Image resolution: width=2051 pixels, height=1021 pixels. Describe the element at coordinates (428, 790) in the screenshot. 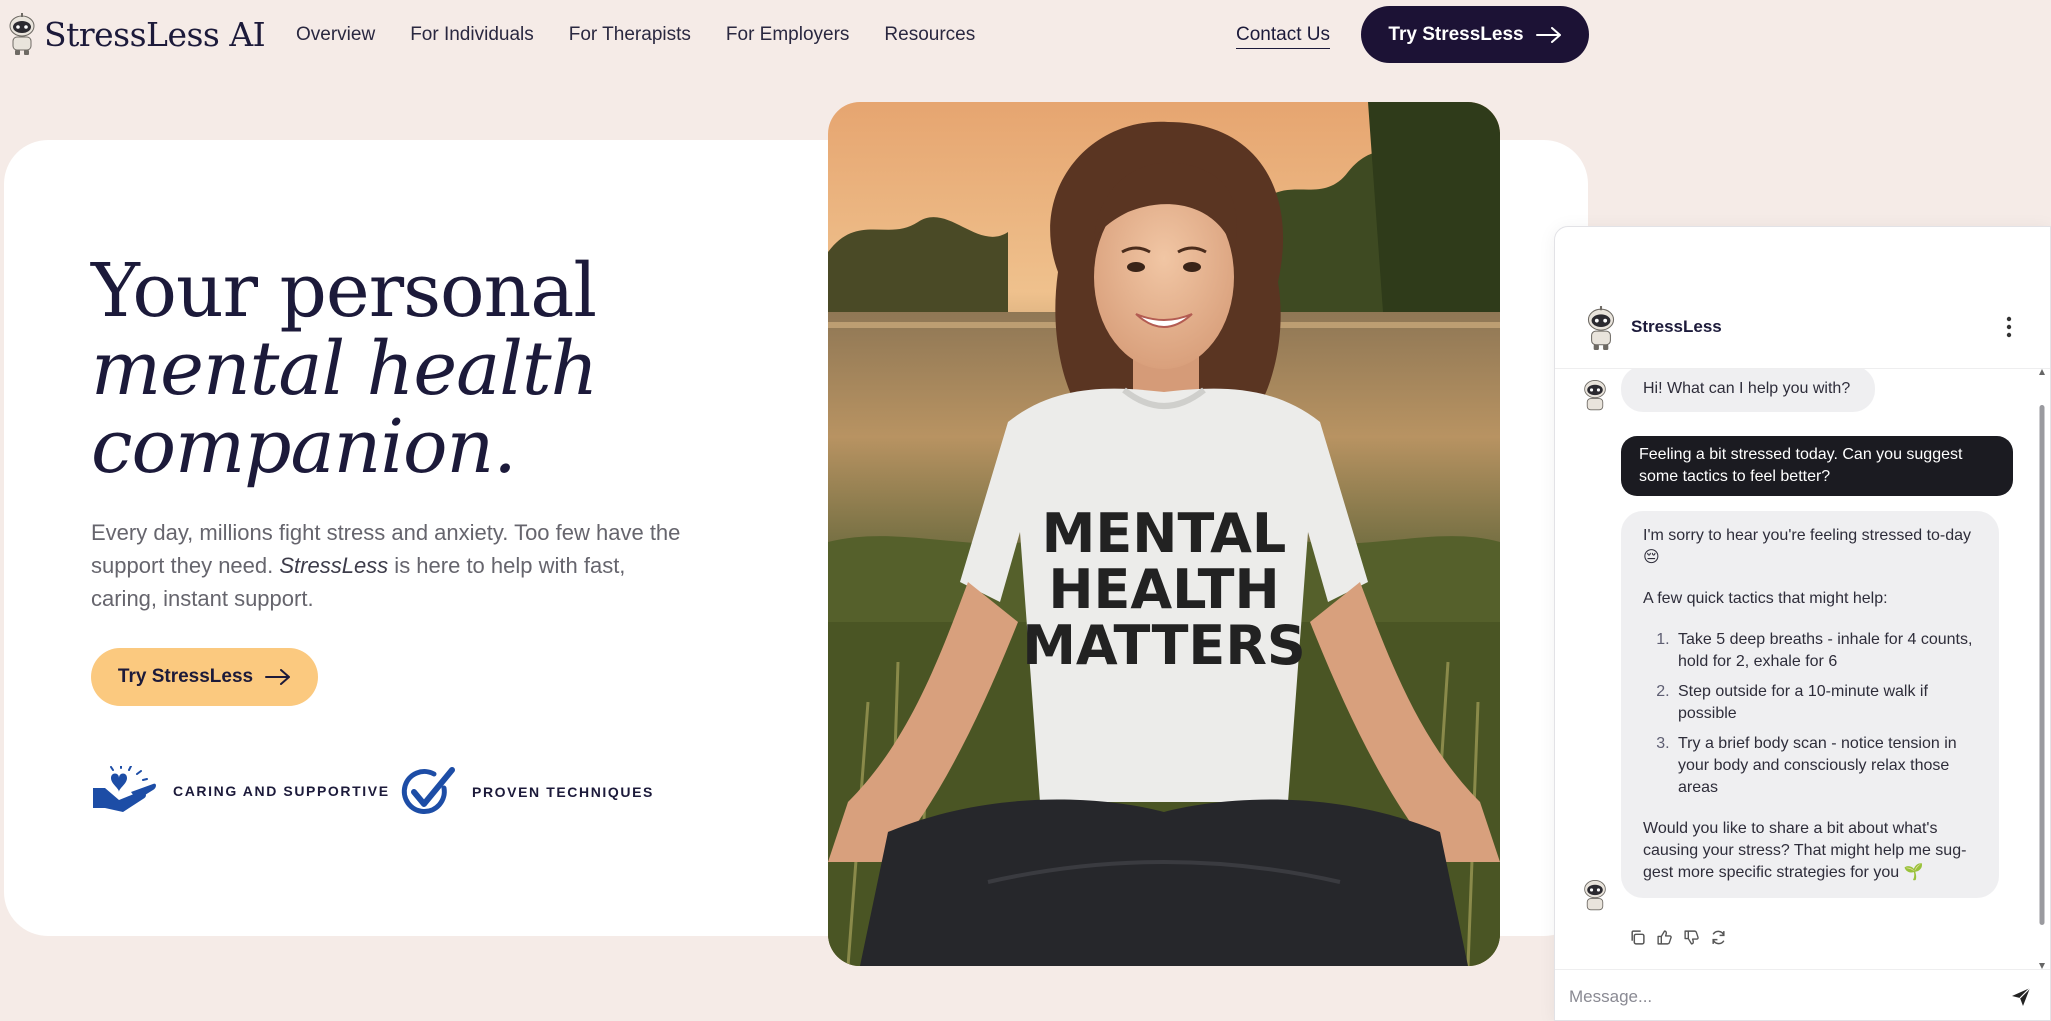

I see `check-circle-icon` at that location.